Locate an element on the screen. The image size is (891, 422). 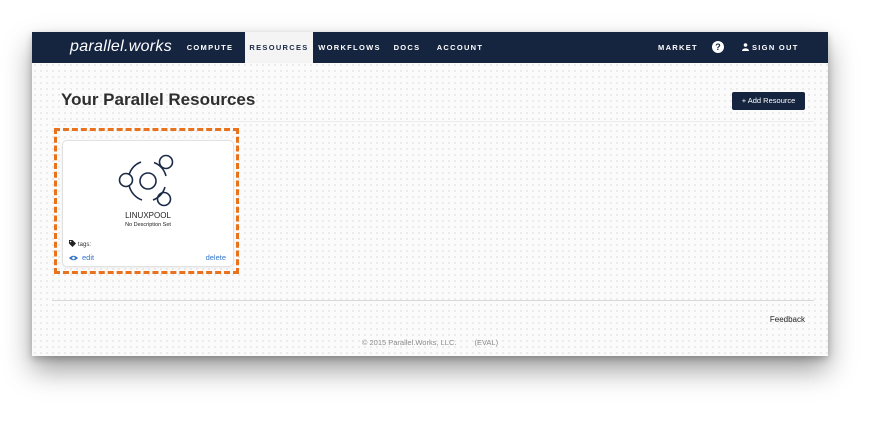
footer-text: © 2015 Parallel.Works, LLC. (EVAL) is located at coordinates (430, 342).